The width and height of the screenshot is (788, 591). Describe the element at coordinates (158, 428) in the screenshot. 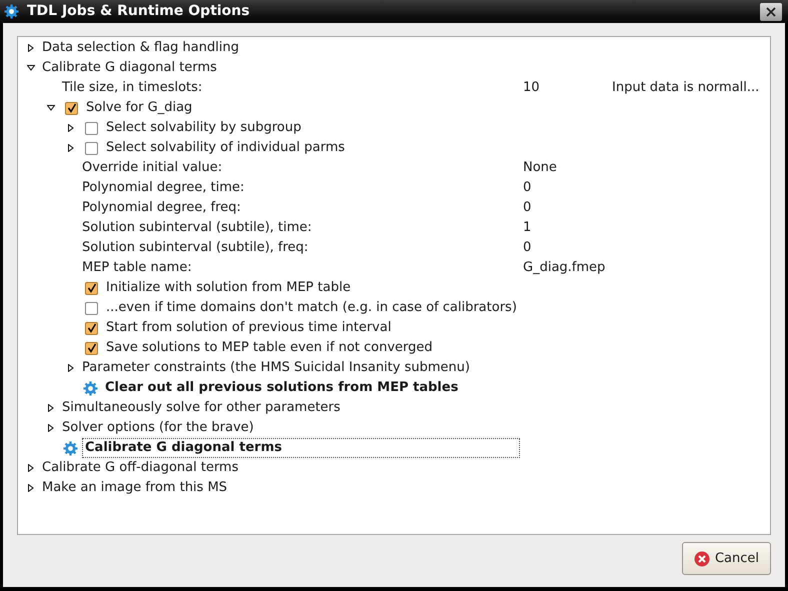

I see `tree-item: Solver options (for the brave)` at that location.